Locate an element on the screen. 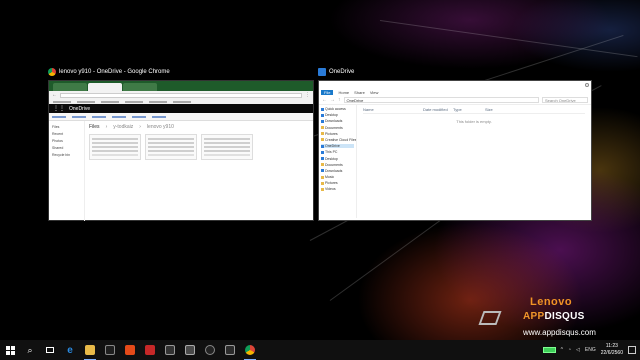  nav-item-photos: Photos is located at coordinates (66, 141).